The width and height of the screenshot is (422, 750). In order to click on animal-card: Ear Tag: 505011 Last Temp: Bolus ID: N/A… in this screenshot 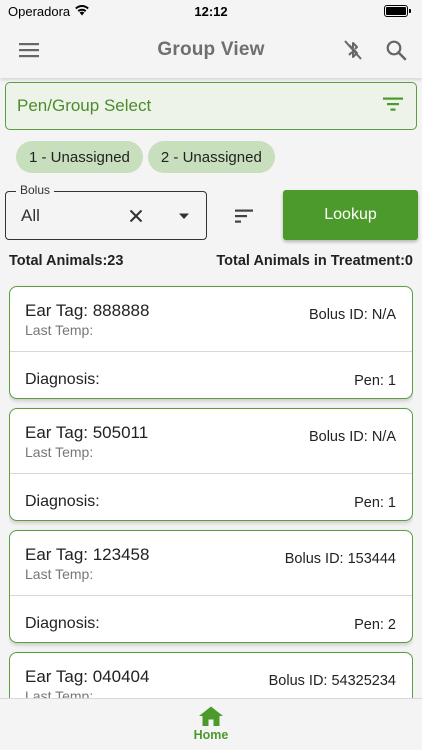, I will do `click(211, 464)`.